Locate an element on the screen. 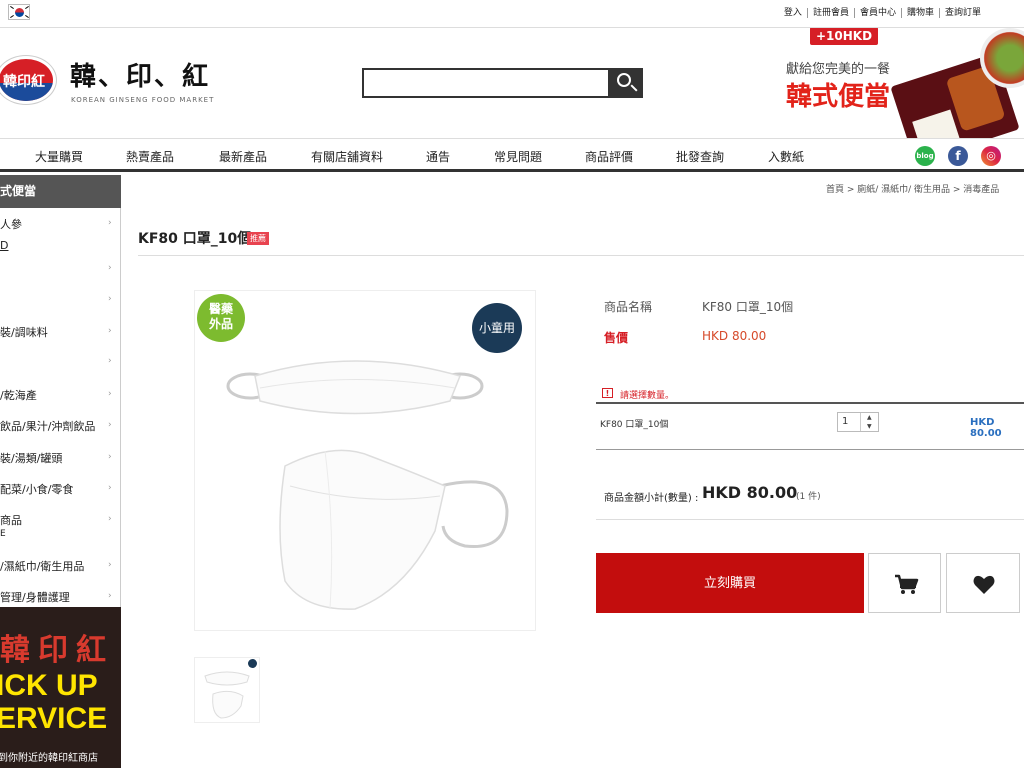  logo-badge: 韓印紅 is located at coordinates (28, 80).